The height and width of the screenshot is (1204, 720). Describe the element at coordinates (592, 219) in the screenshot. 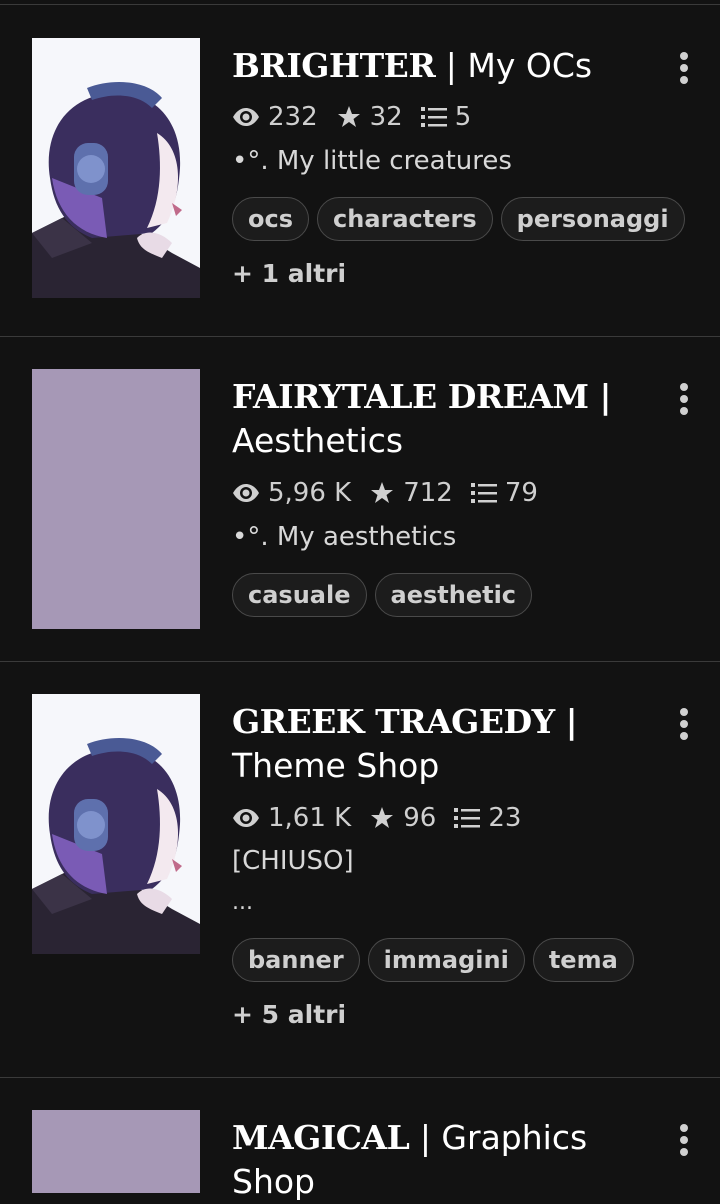

I see `tag-chip: personaggi` at that location.